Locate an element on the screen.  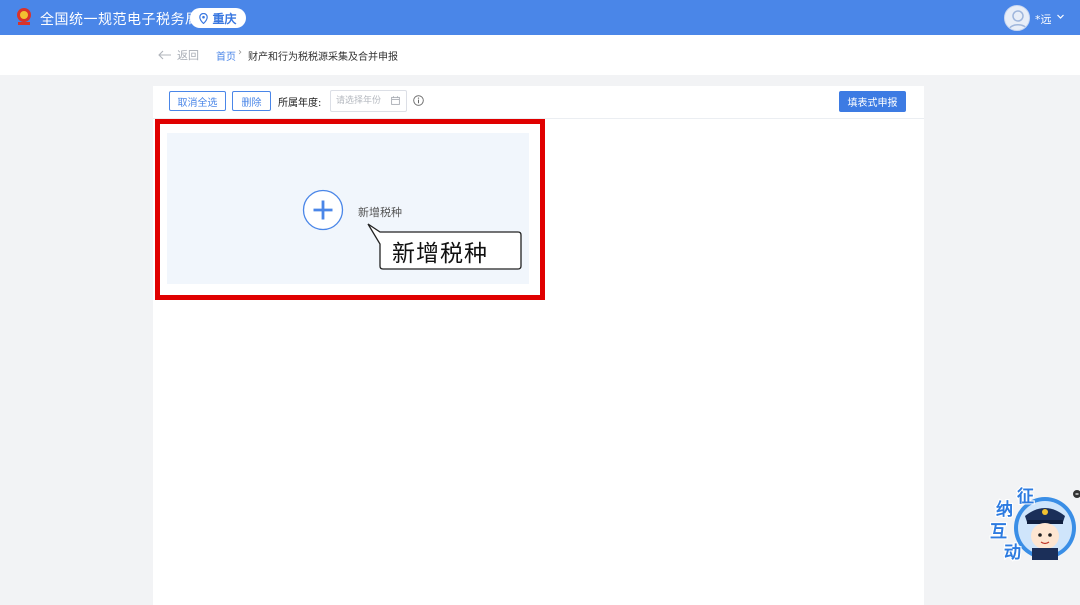
back-label: 返回 is located at coordinates (188, 55).